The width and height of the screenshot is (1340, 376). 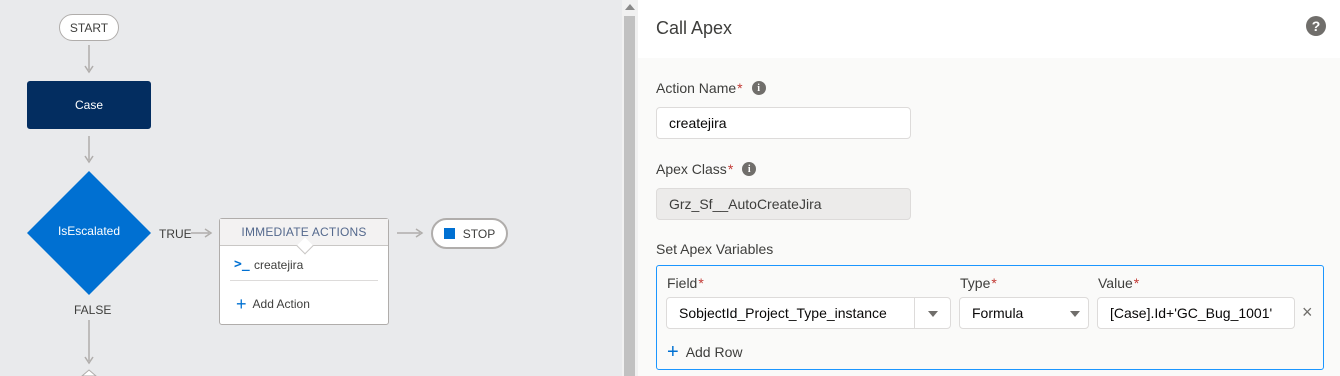 What do you see at coordinates (89, 27) in the screenshot?
I see `start-node: START` at bounding box center [89, 27].